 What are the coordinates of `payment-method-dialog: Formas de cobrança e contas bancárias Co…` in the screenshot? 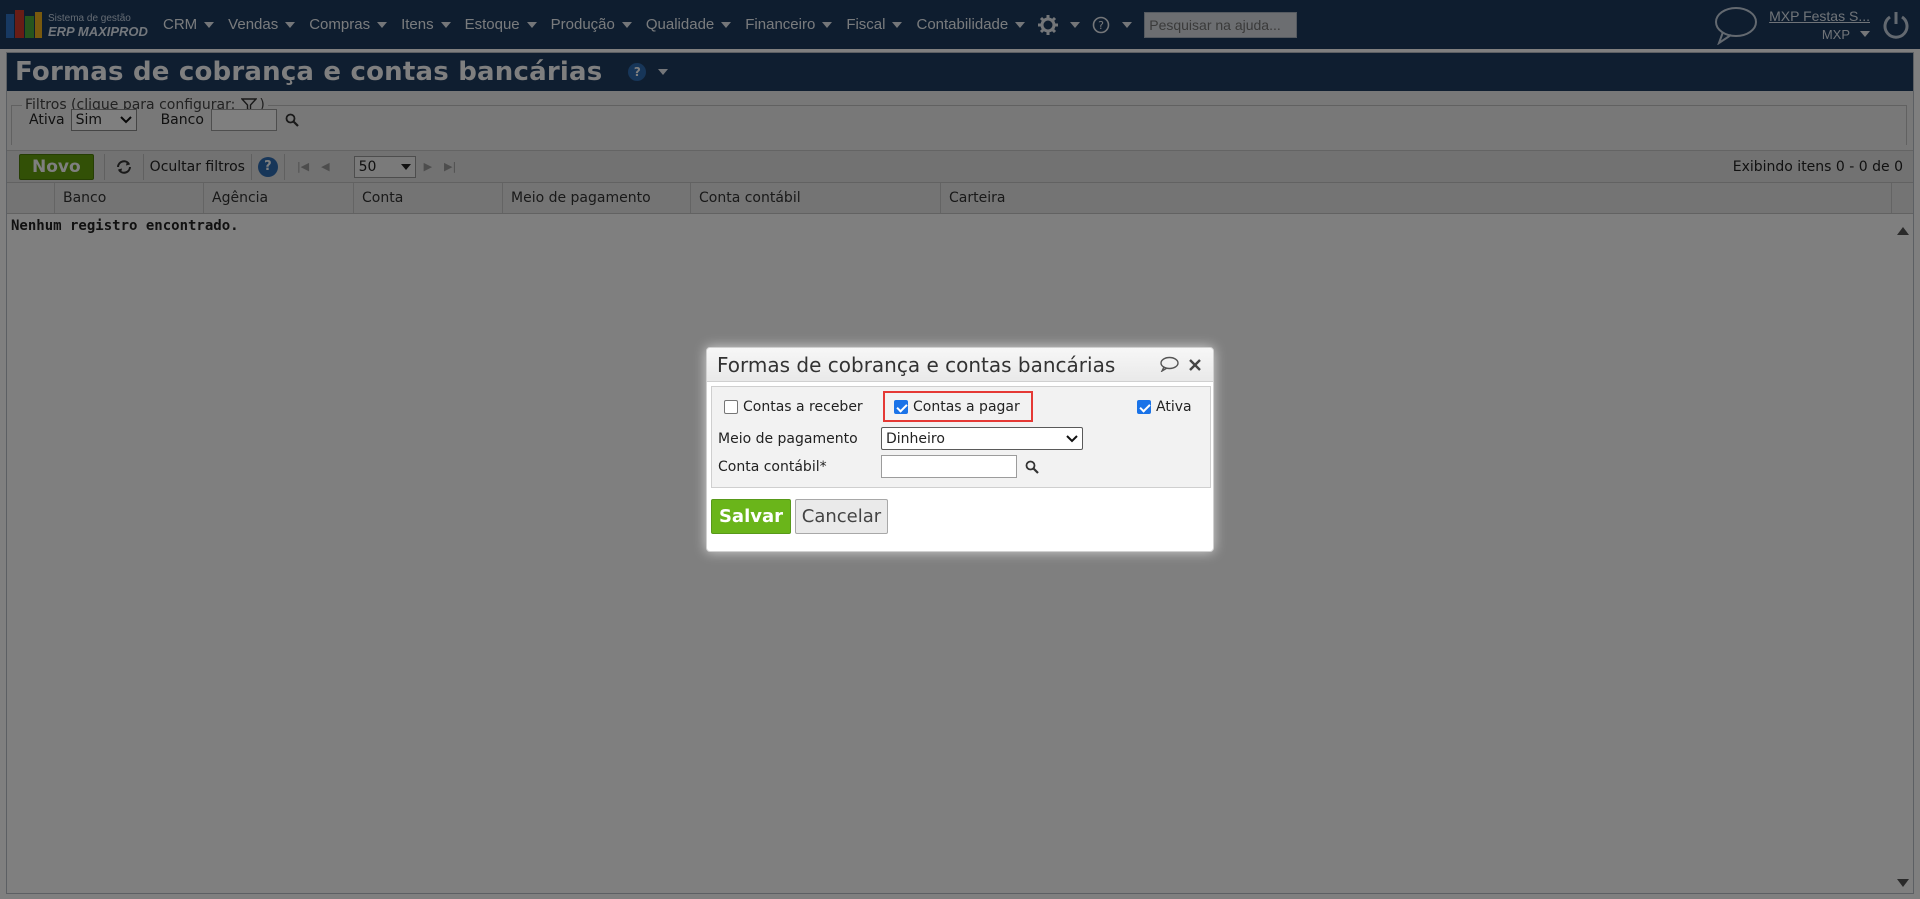 It's located at (960, 449).